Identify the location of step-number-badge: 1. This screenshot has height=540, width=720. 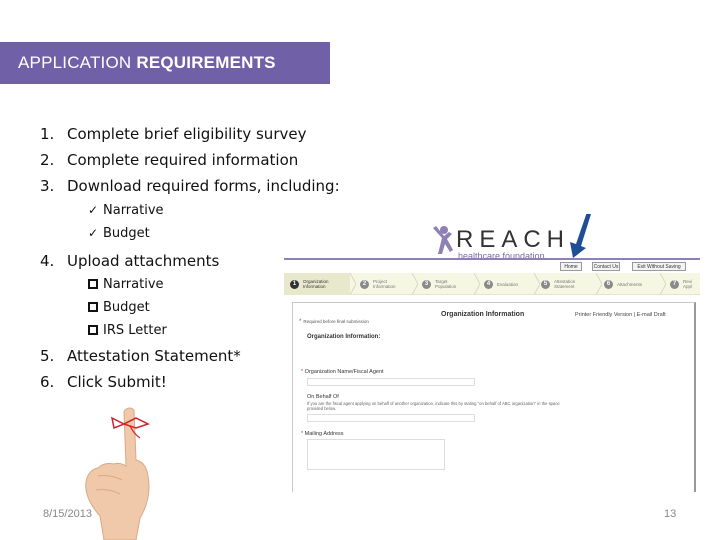
(294, 284).